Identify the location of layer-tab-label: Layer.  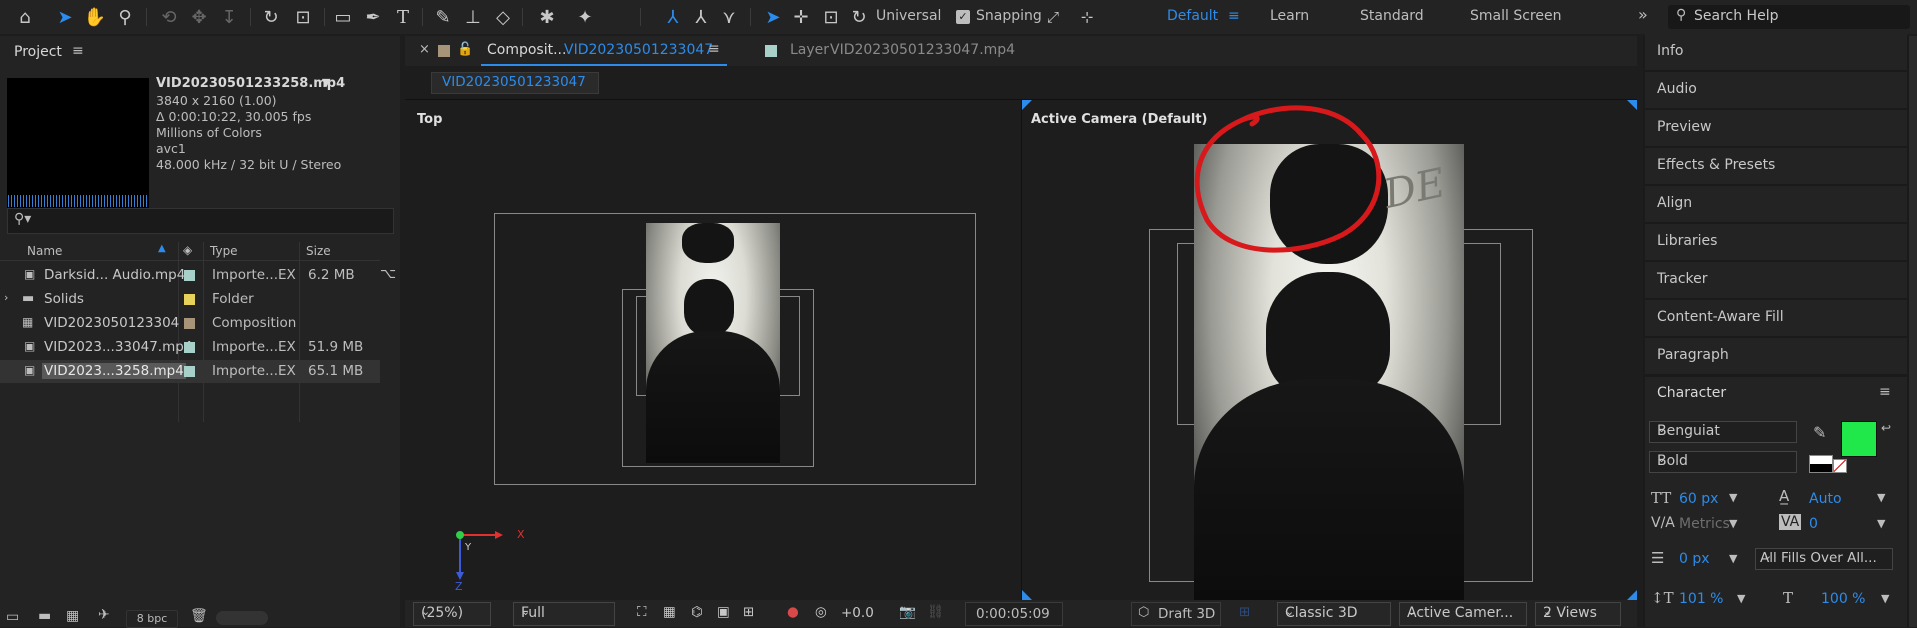
(809, 50).